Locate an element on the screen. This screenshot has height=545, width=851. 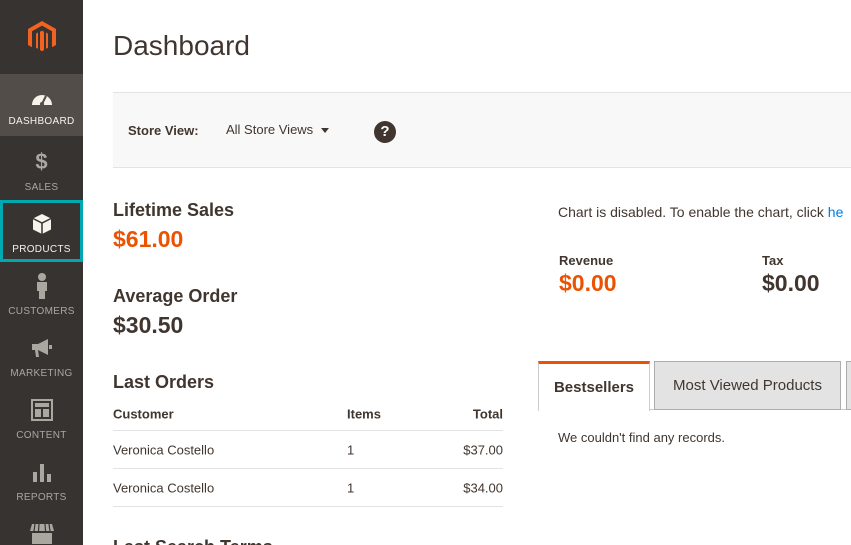
person-icon is located at coordinates (41, 286).